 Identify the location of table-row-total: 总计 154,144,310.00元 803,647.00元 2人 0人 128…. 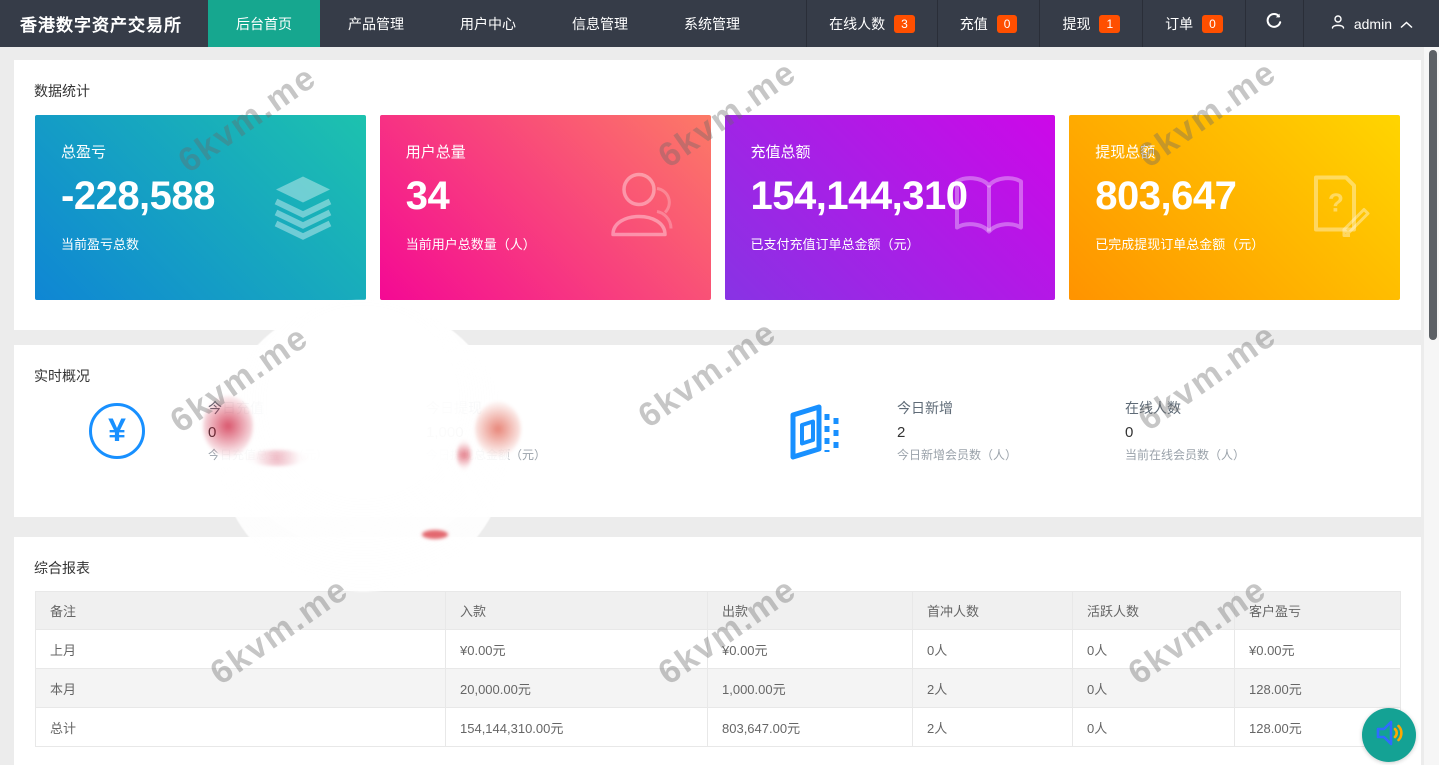
(718, 727).